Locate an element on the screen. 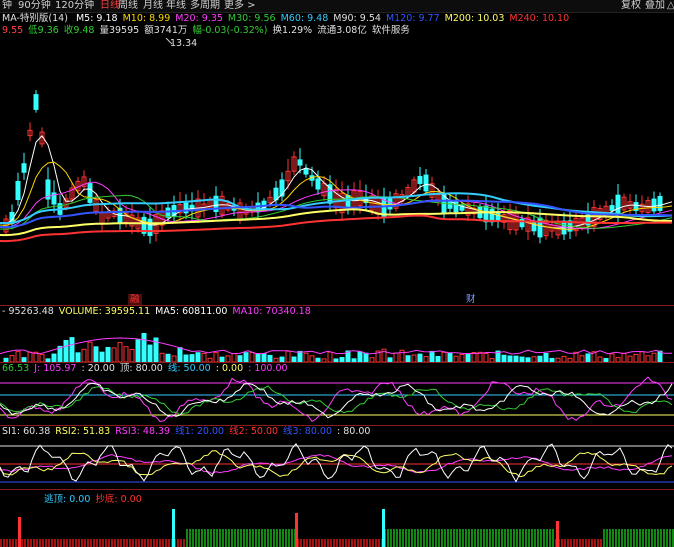  ma-value-0: M5: 9.18 is located at coordinates (96, 18).